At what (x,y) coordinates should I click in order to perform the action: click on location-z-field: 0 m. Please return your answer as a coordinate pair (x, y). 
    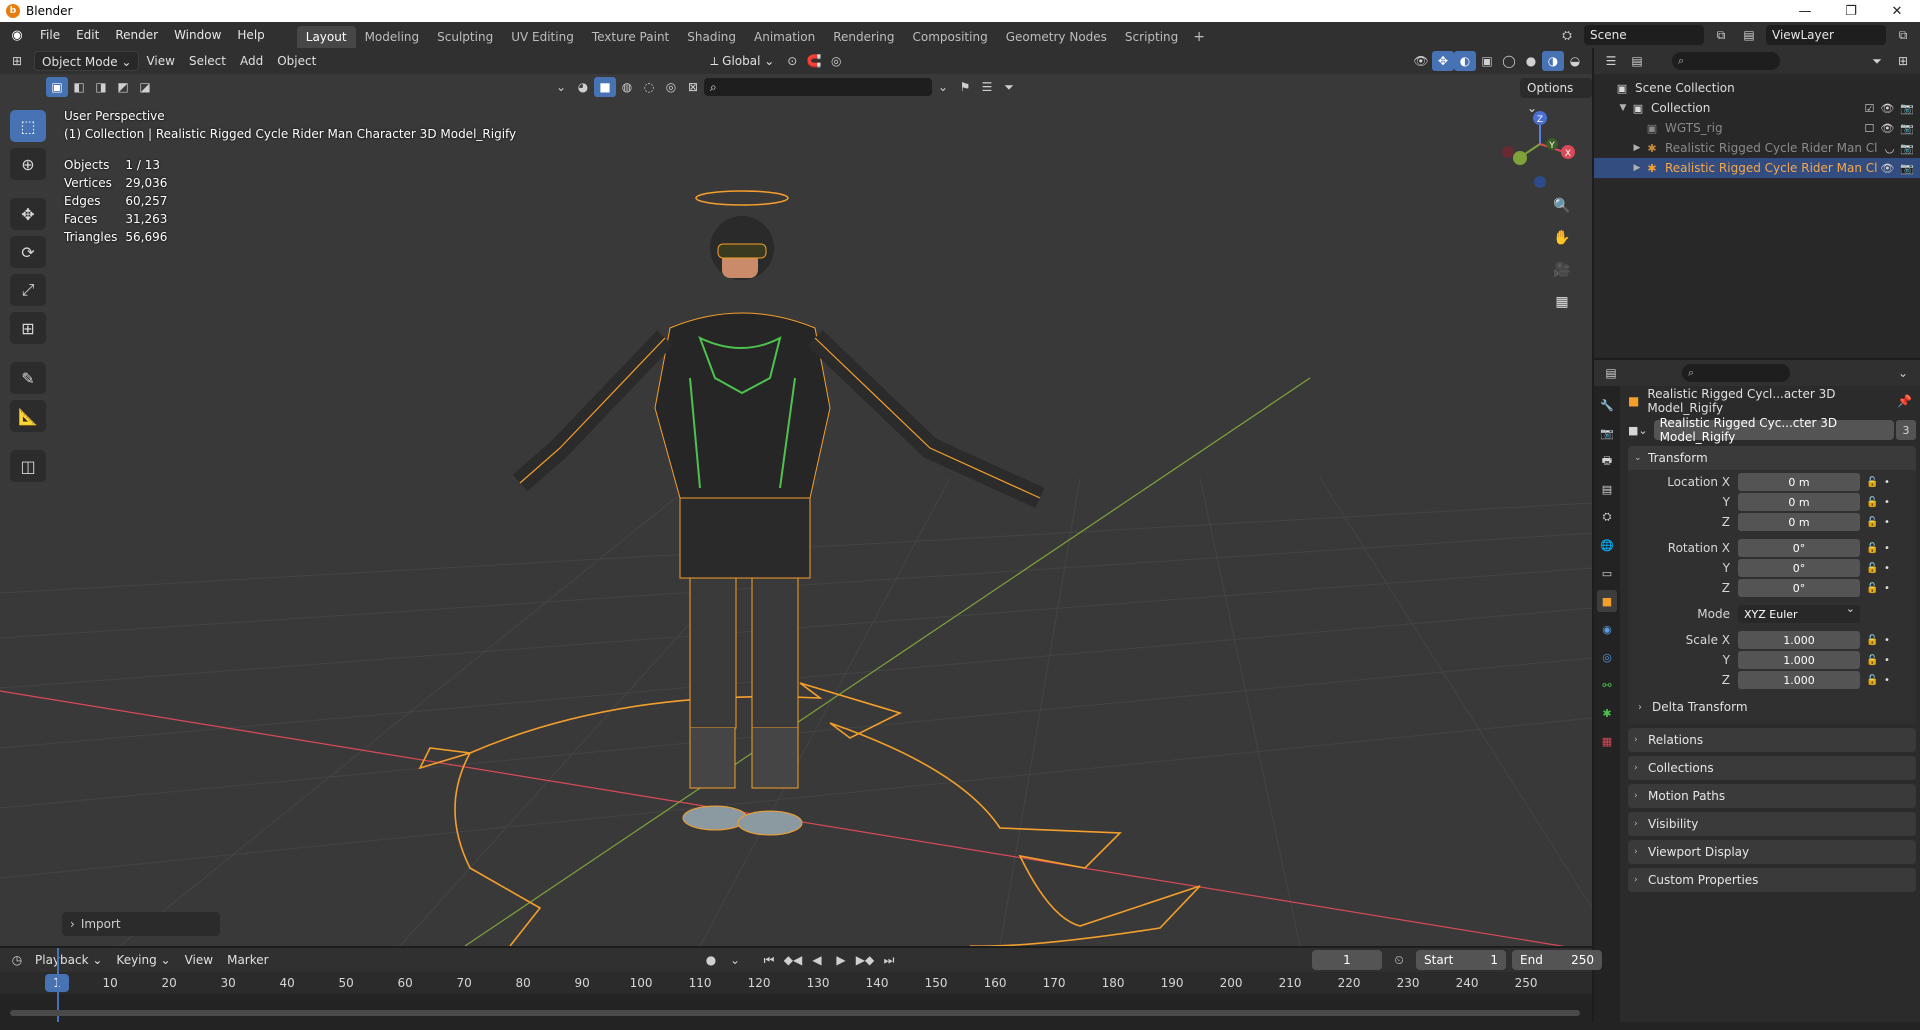
    Looking at the image, I should click on (1799, 522).